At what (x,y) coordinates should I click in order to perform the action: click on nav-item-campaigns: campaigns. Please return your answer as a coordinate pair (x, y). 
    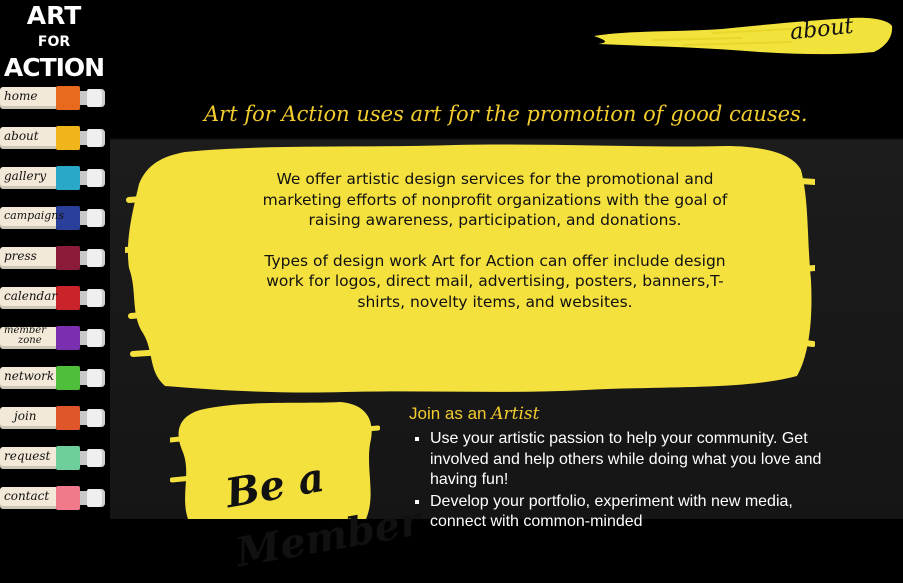
    Looking at the image, I should click on (53, 218).